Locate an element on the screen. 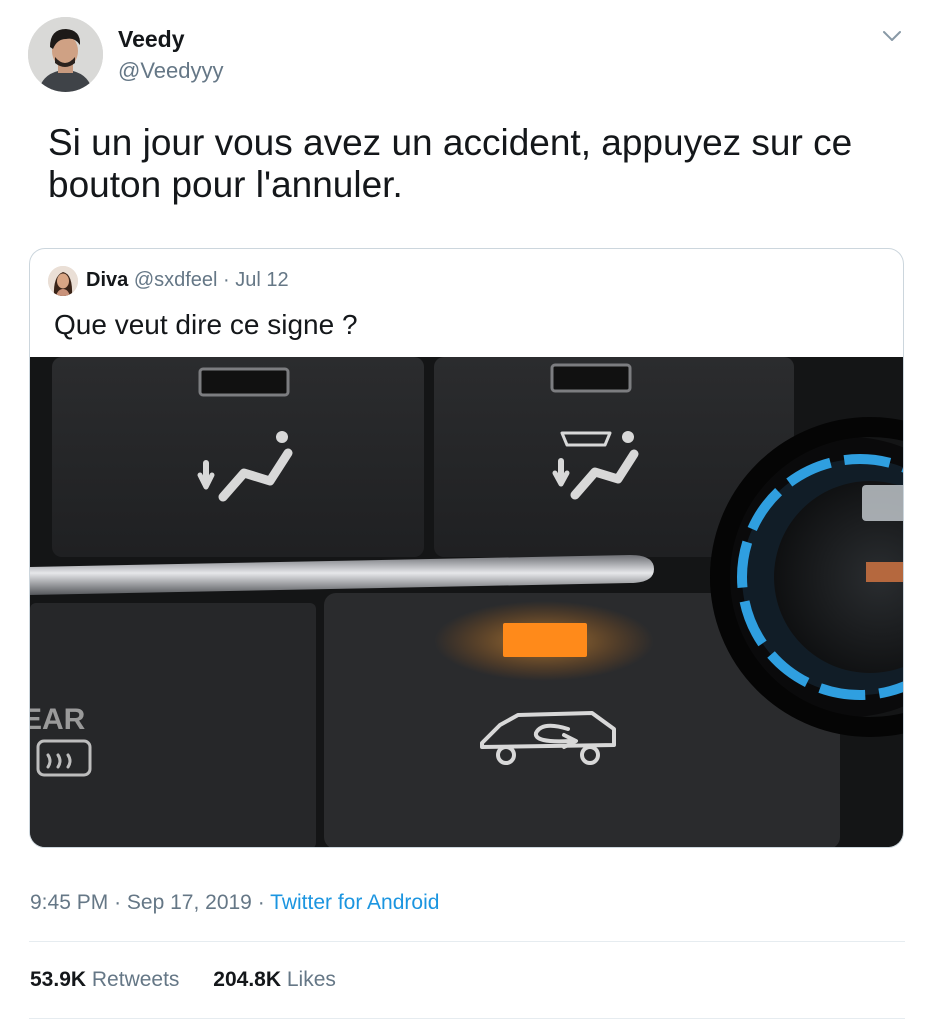 This screenshot has width=940, height=1024. quoted-author-name: Diva is located at coordinates (107, 280).